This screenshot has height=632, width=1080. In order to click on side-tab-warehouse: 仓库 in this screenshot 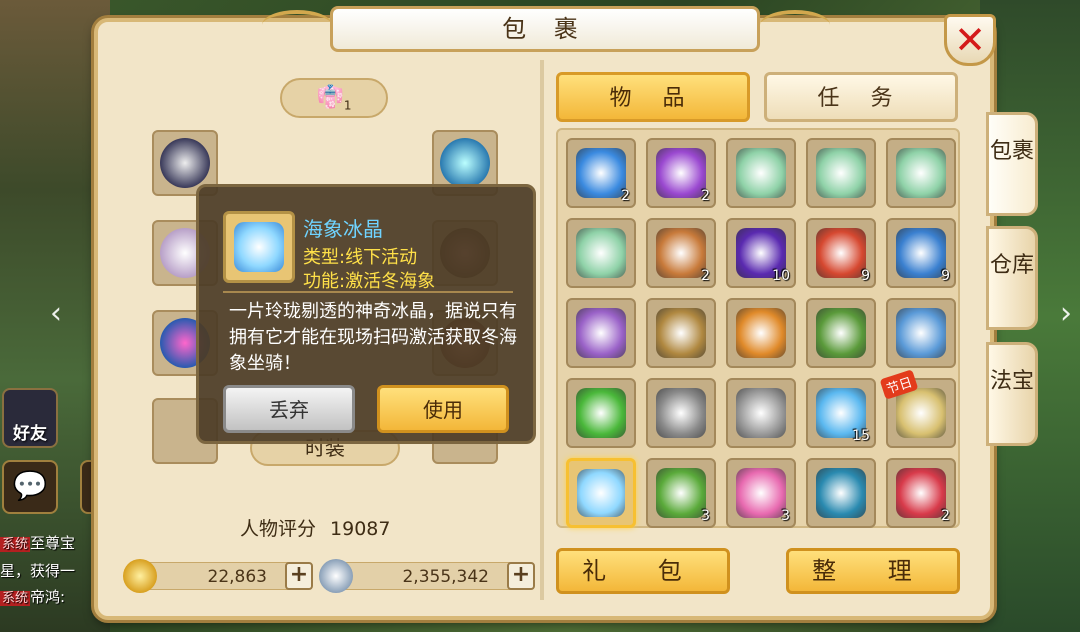, I will do `click(1012, 278)`.